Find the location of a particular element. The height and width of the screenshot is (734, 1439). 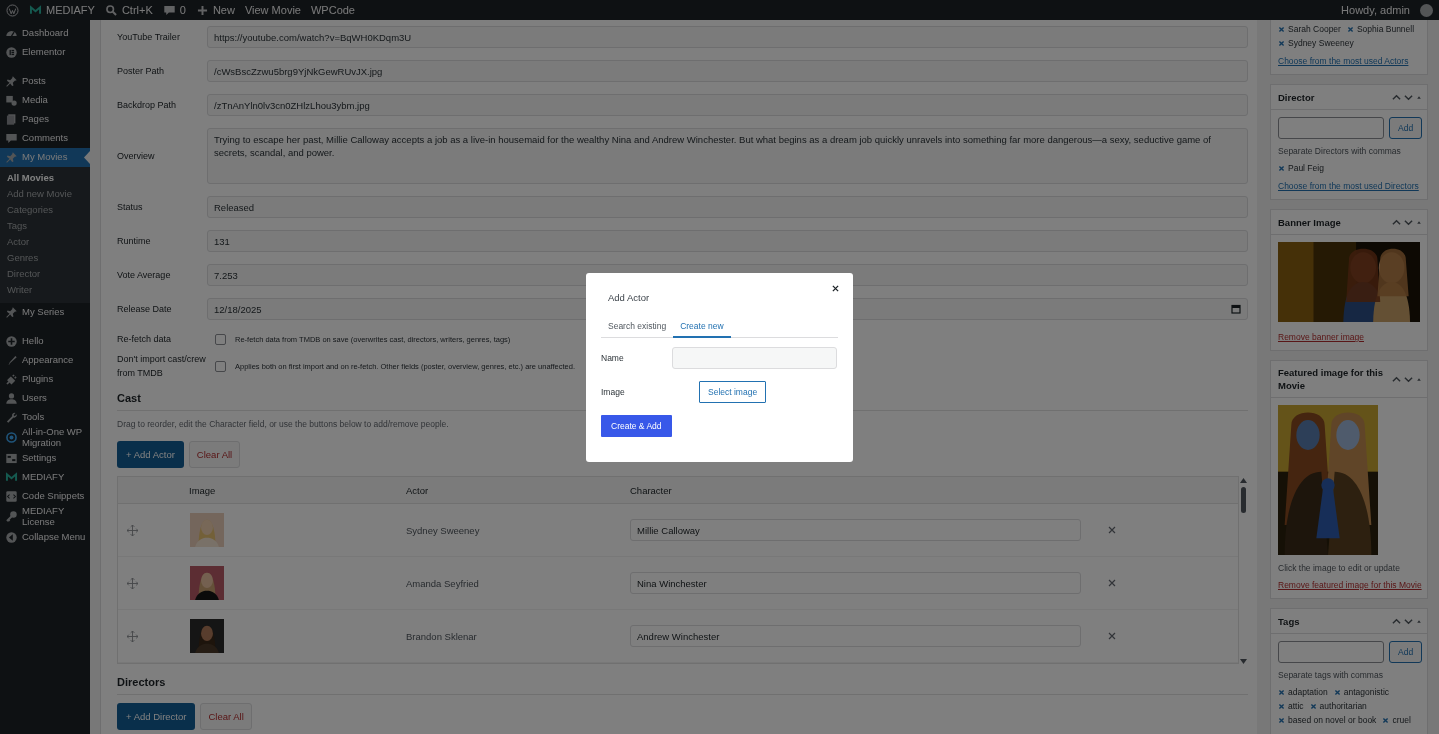

field-label: Vote Average is located at coordinates (144, 275).